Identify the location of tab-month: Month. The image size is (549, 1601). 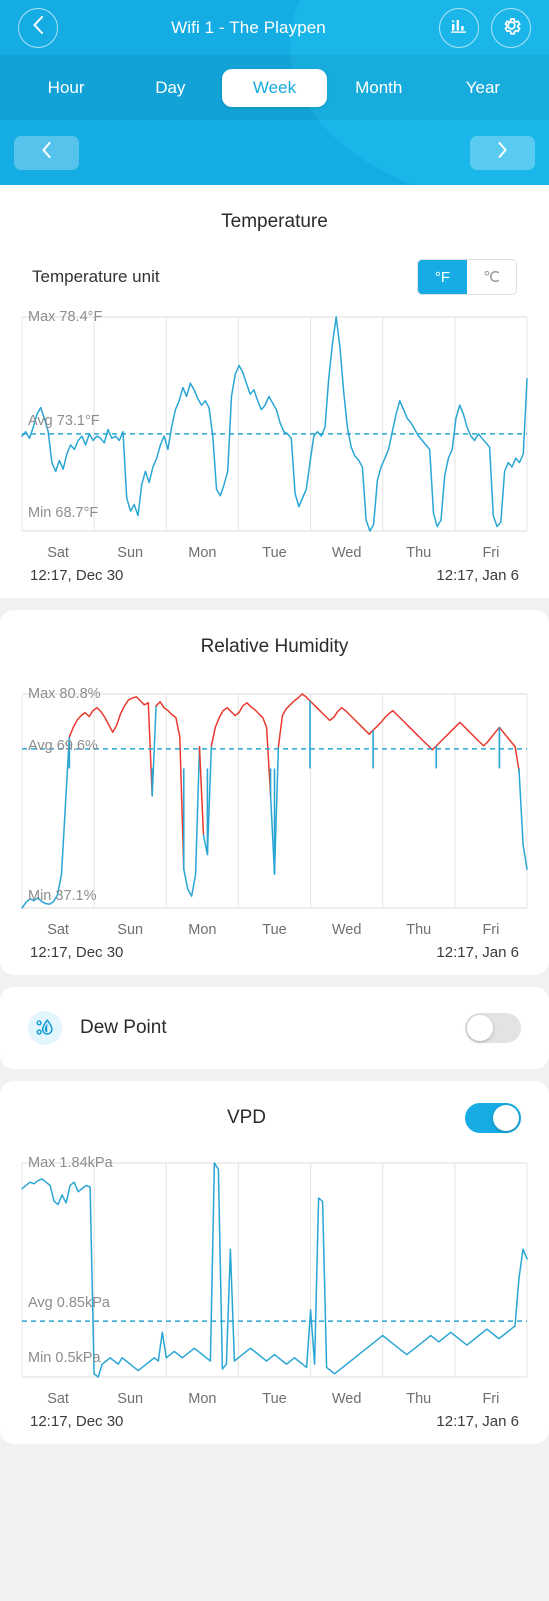
(379, 88).